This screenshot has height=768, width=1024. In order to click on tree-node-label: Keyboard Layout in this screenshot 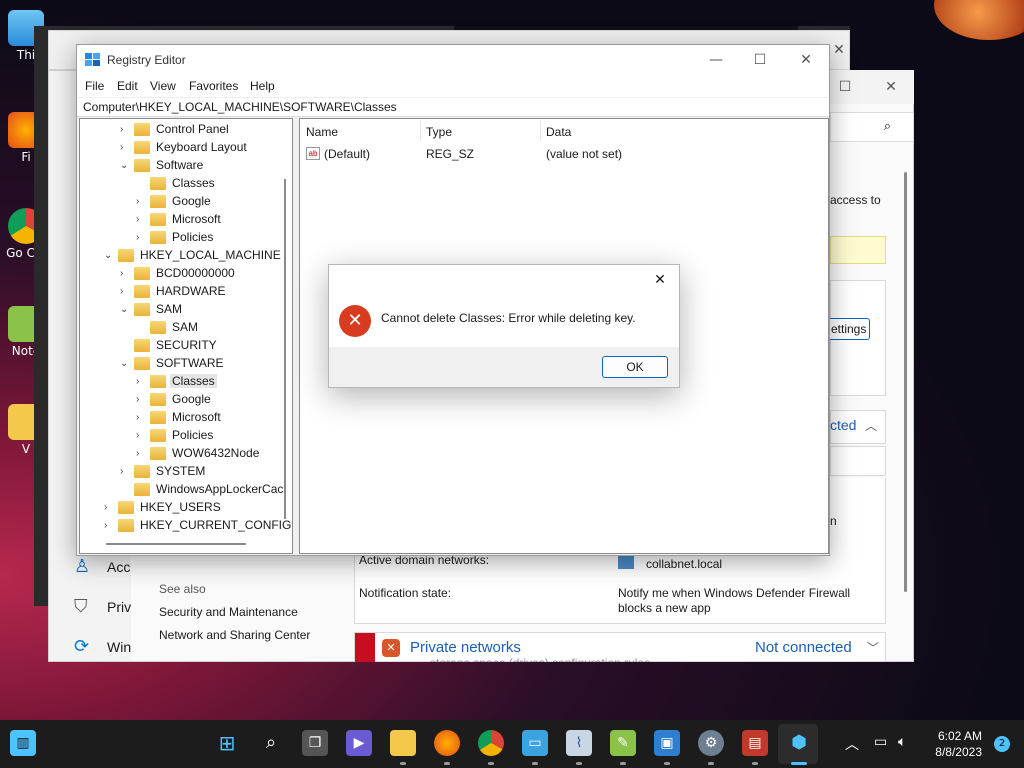, I will do `click(201, 147)`.